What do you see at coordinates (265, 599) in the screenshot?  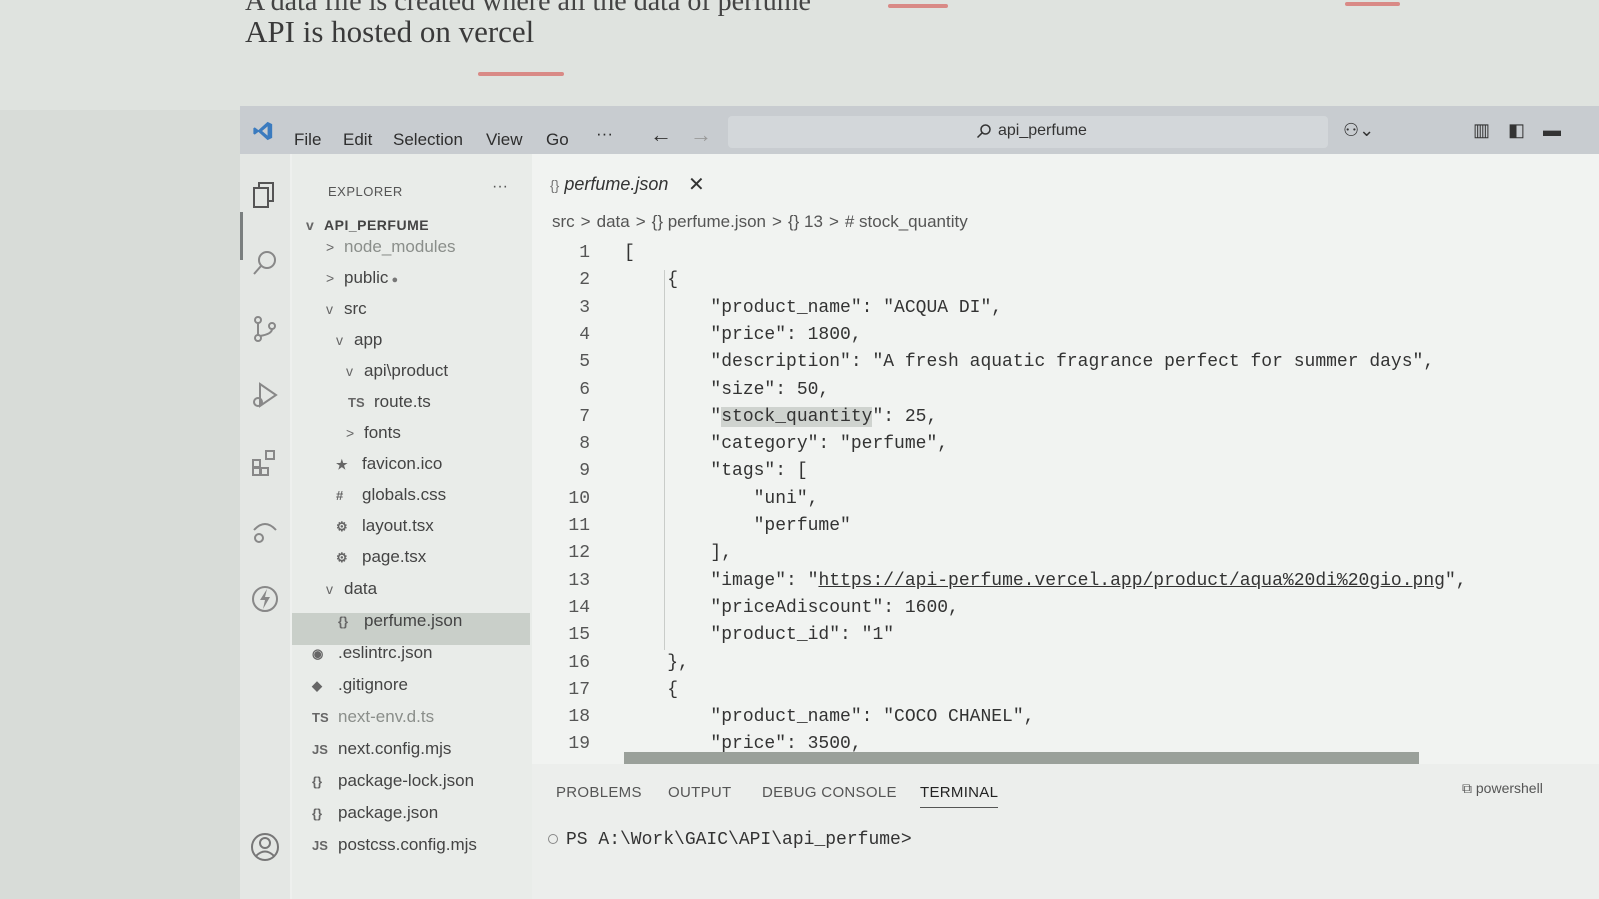 I see `lightning-icon` at bounding box center [265, 599].